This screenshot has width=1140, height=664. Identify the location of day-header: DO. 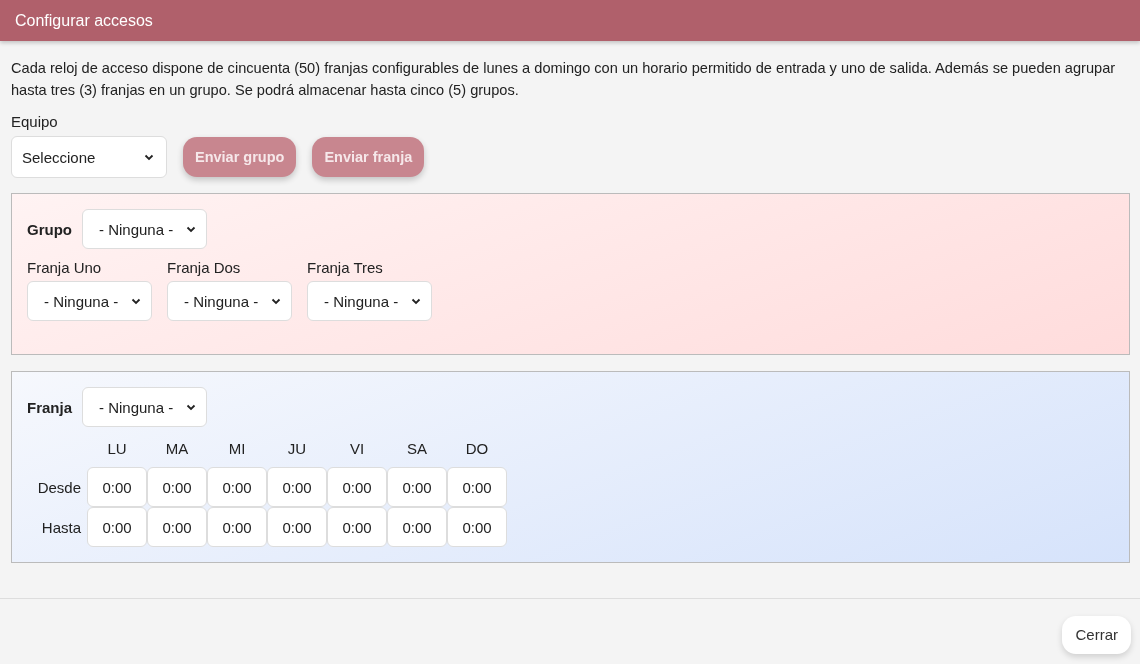
(477, 448).